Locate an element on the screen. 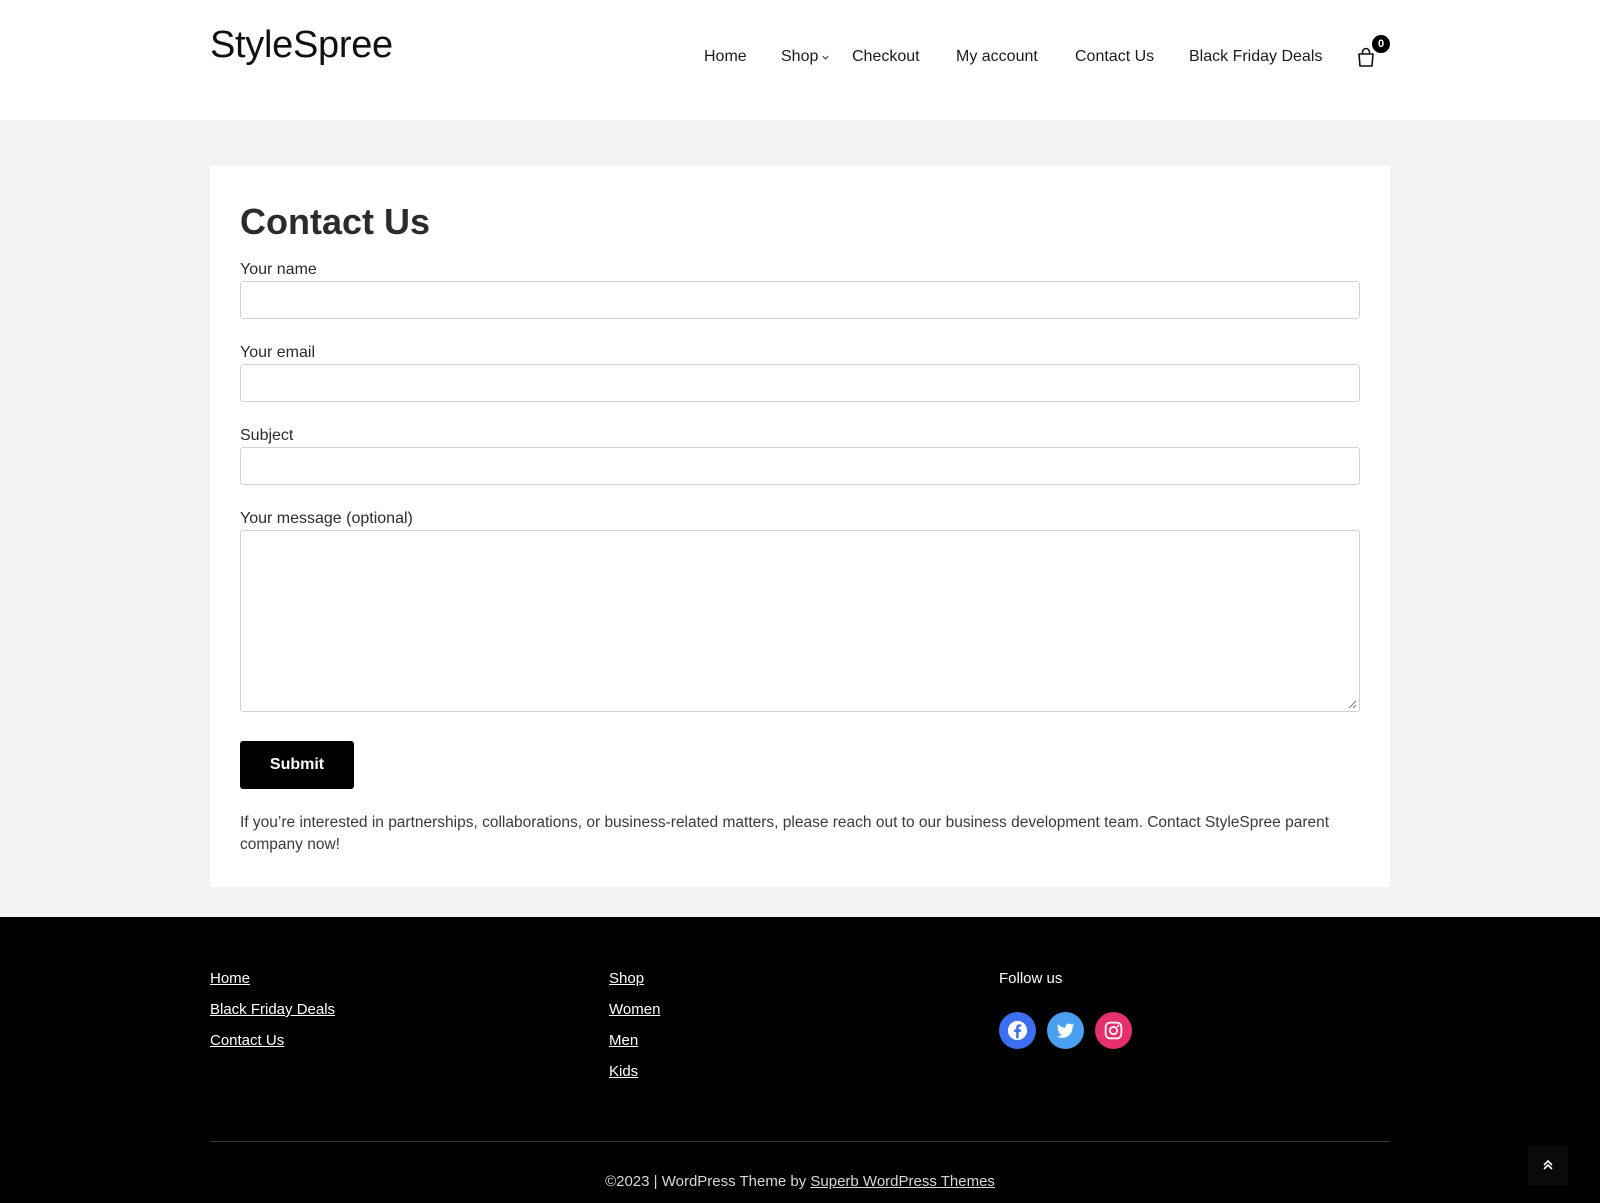 The width and height of the screenshot is (1600, 1203). resize-handle-icon is located at coordinates (1352, 704).